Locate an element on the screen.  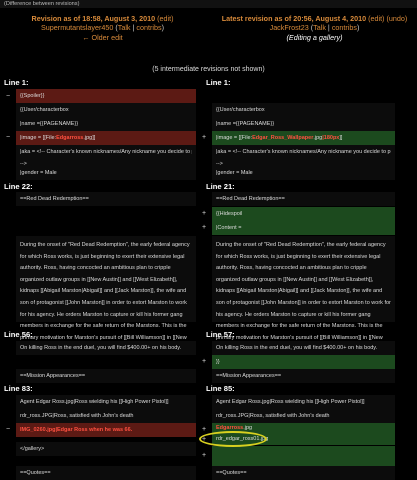
diff-row-added: |Content = is located at coordinates (303, 228).